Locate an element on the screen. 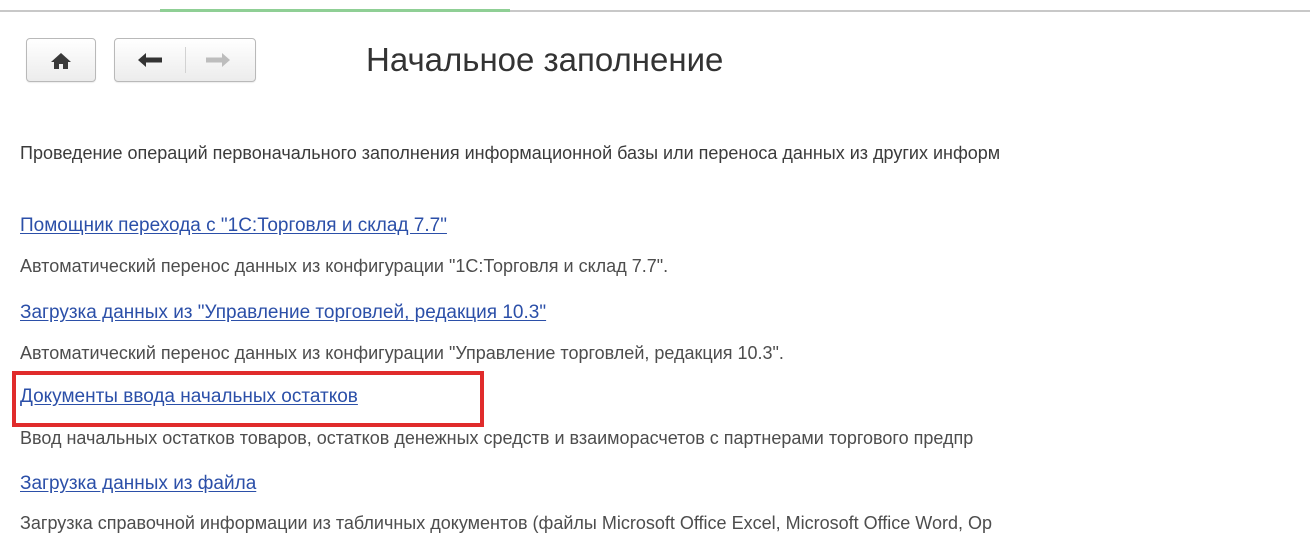 Image resolution: width=1310 pixels, height=533 pixels. arrow-right-icon is located at coordinates (218, 60).